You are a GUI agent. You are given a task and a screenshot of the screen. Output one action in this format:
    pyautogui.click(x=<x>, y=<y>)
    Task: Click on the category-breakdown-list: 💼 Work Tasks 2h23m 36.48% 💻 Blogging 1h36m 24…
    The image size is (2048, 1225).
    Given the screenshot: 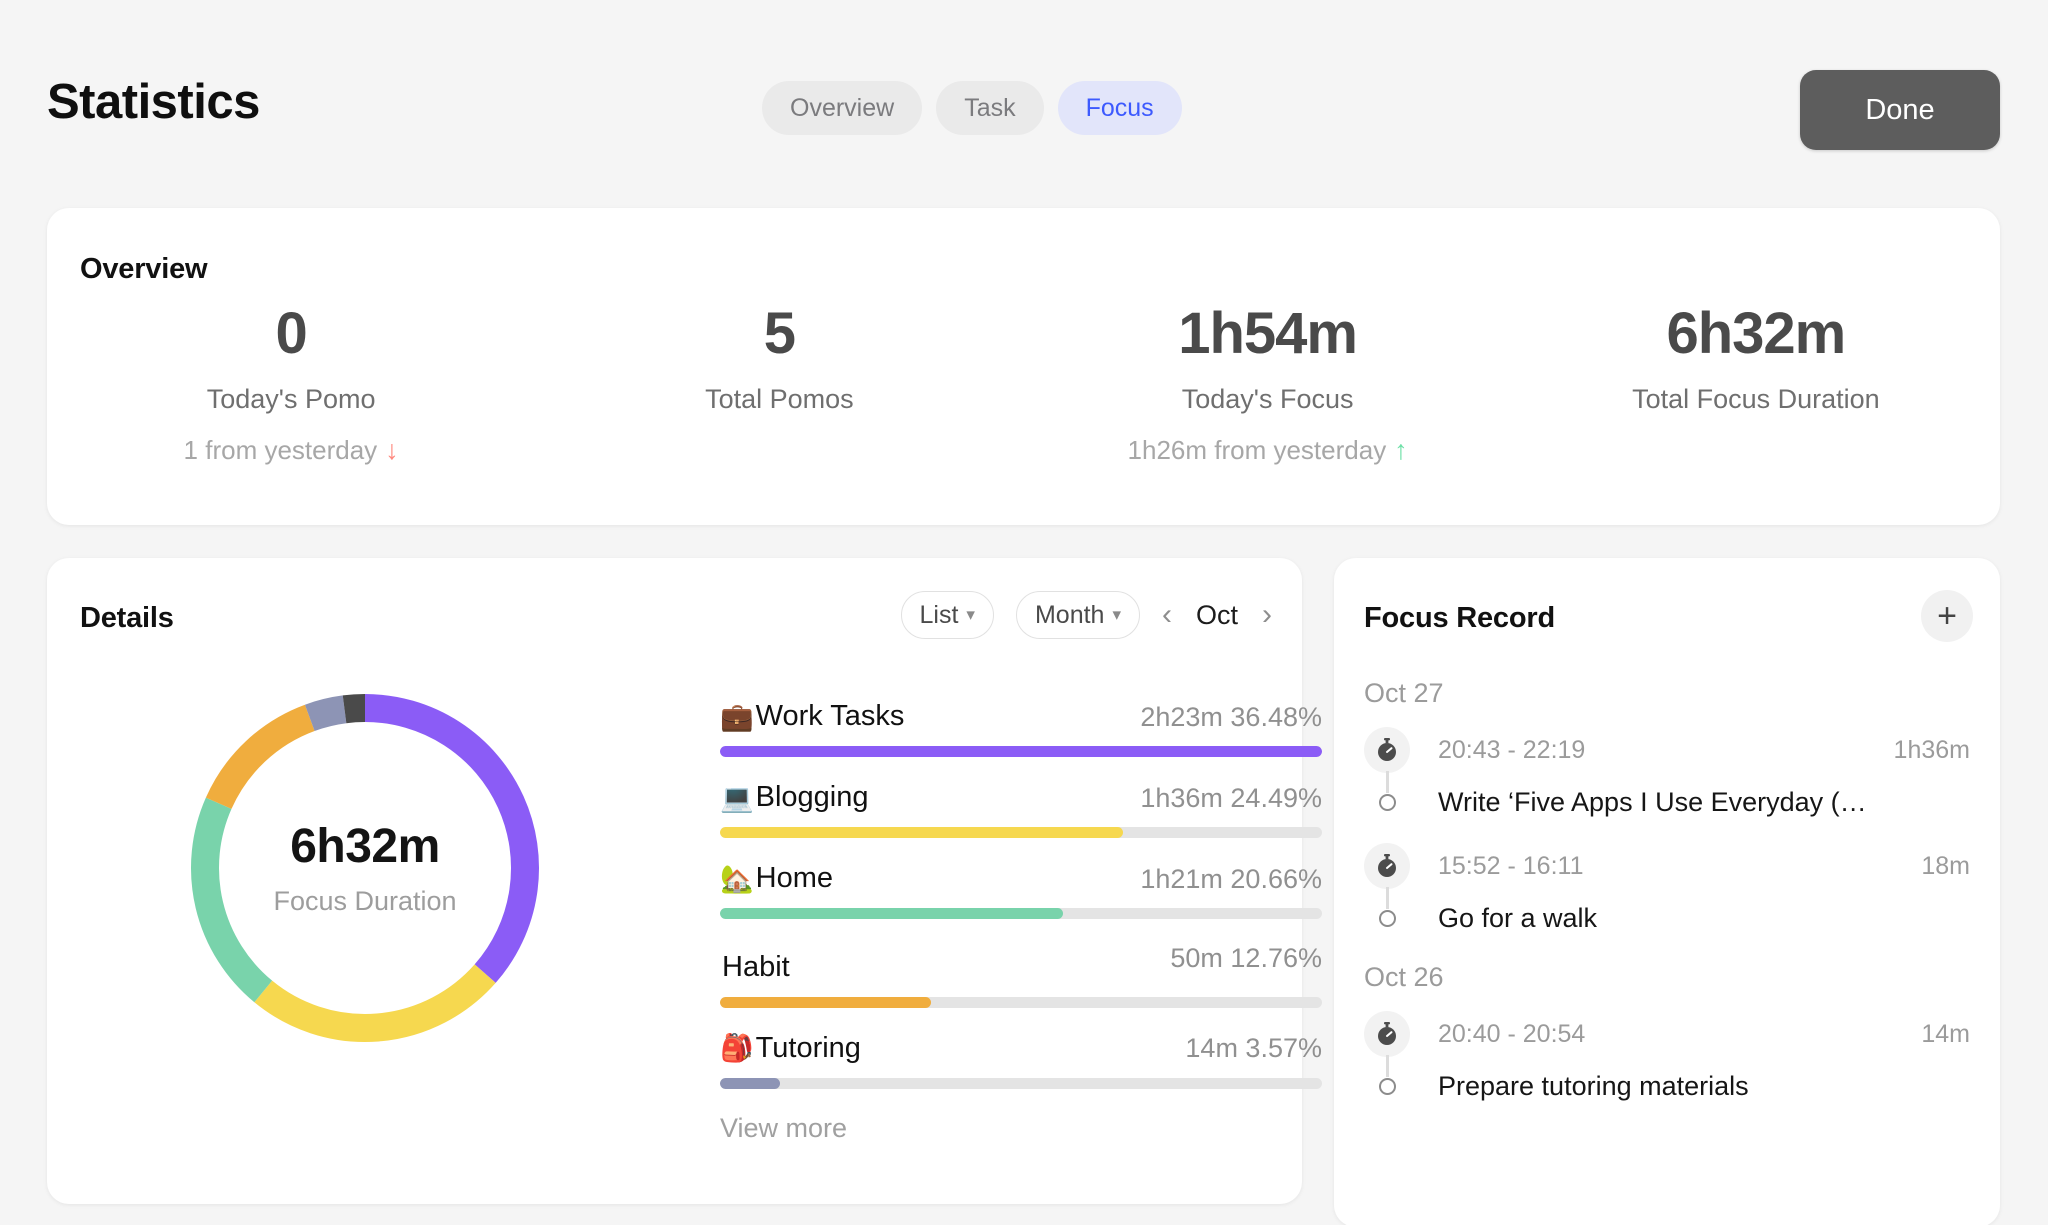 What is the action you would take?
    pyautogui.click(x=1021, y=922)
    